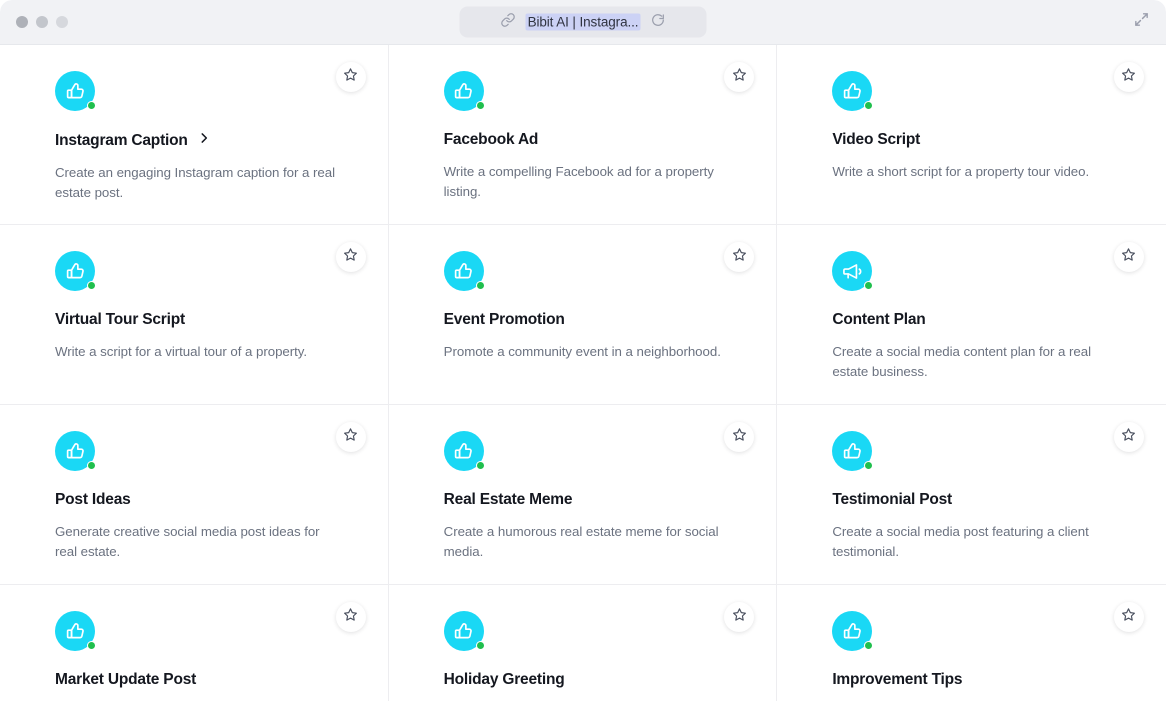 This screenshot has width=1166, height=701. I want to click on reload-icon, so click(657, 22).